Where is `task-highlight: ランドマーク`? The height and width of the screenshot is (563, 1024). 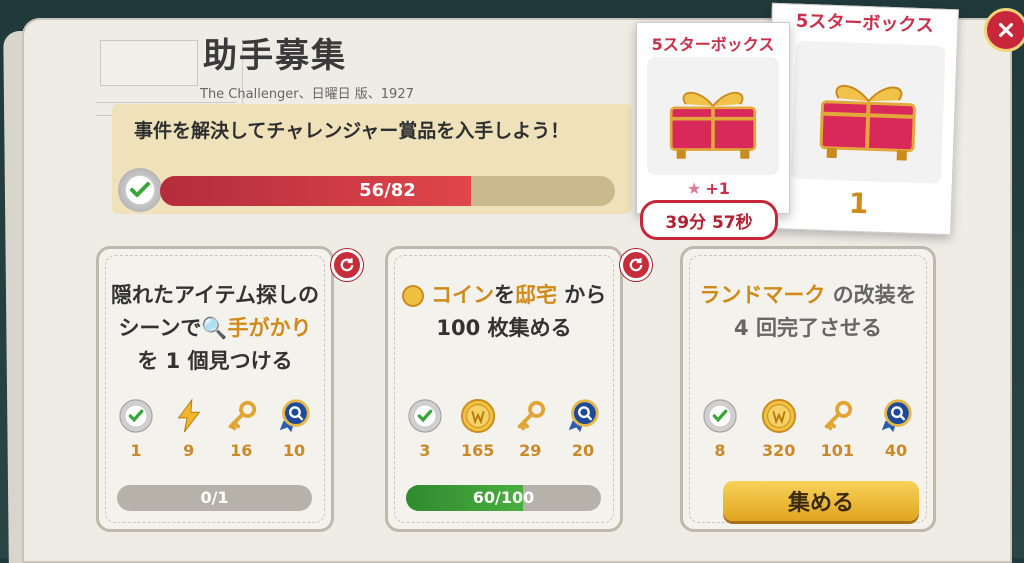 task-highlight: ランドマーク is located at coordinates (762, 295).